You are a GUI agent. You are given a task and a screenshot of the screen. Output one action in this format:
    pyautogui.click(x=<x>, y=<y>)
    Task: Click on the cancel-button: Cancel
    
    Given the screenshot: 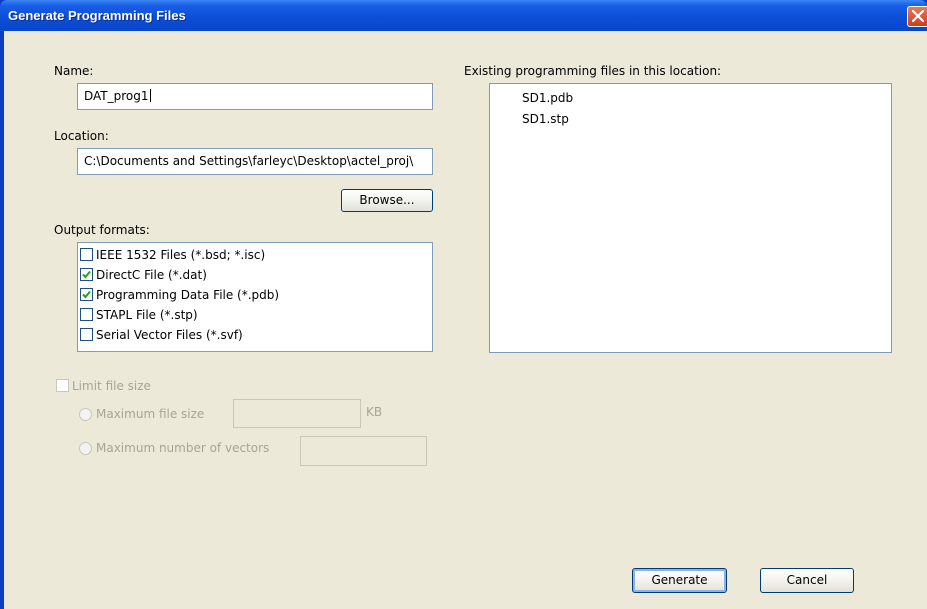 What is the action you would take?
    pyautogui.click(x=807, y=580)
    